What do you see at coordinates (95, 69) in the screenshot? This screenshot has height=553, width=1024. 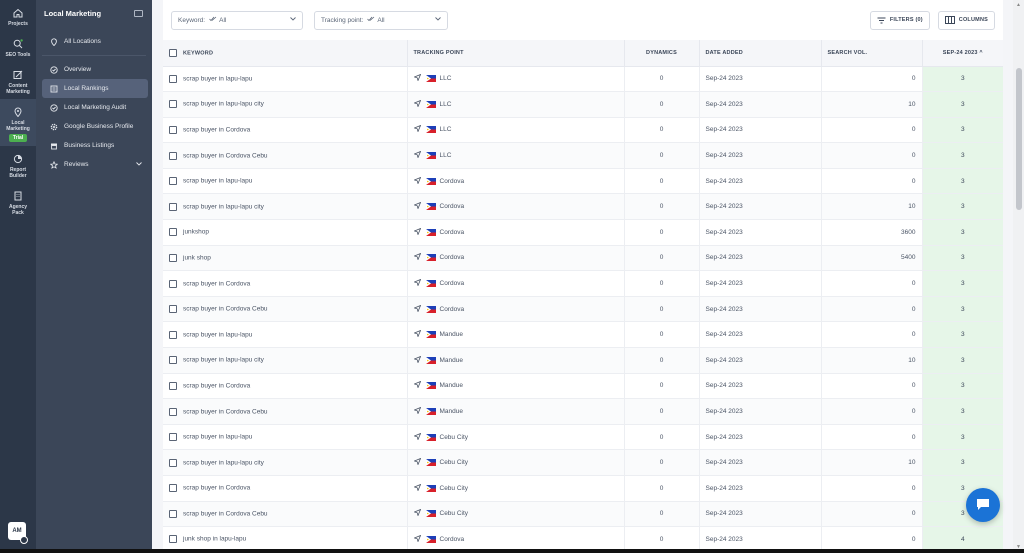 I see `sidebar-item-overview: Overview` at bounding box center [95, 69].